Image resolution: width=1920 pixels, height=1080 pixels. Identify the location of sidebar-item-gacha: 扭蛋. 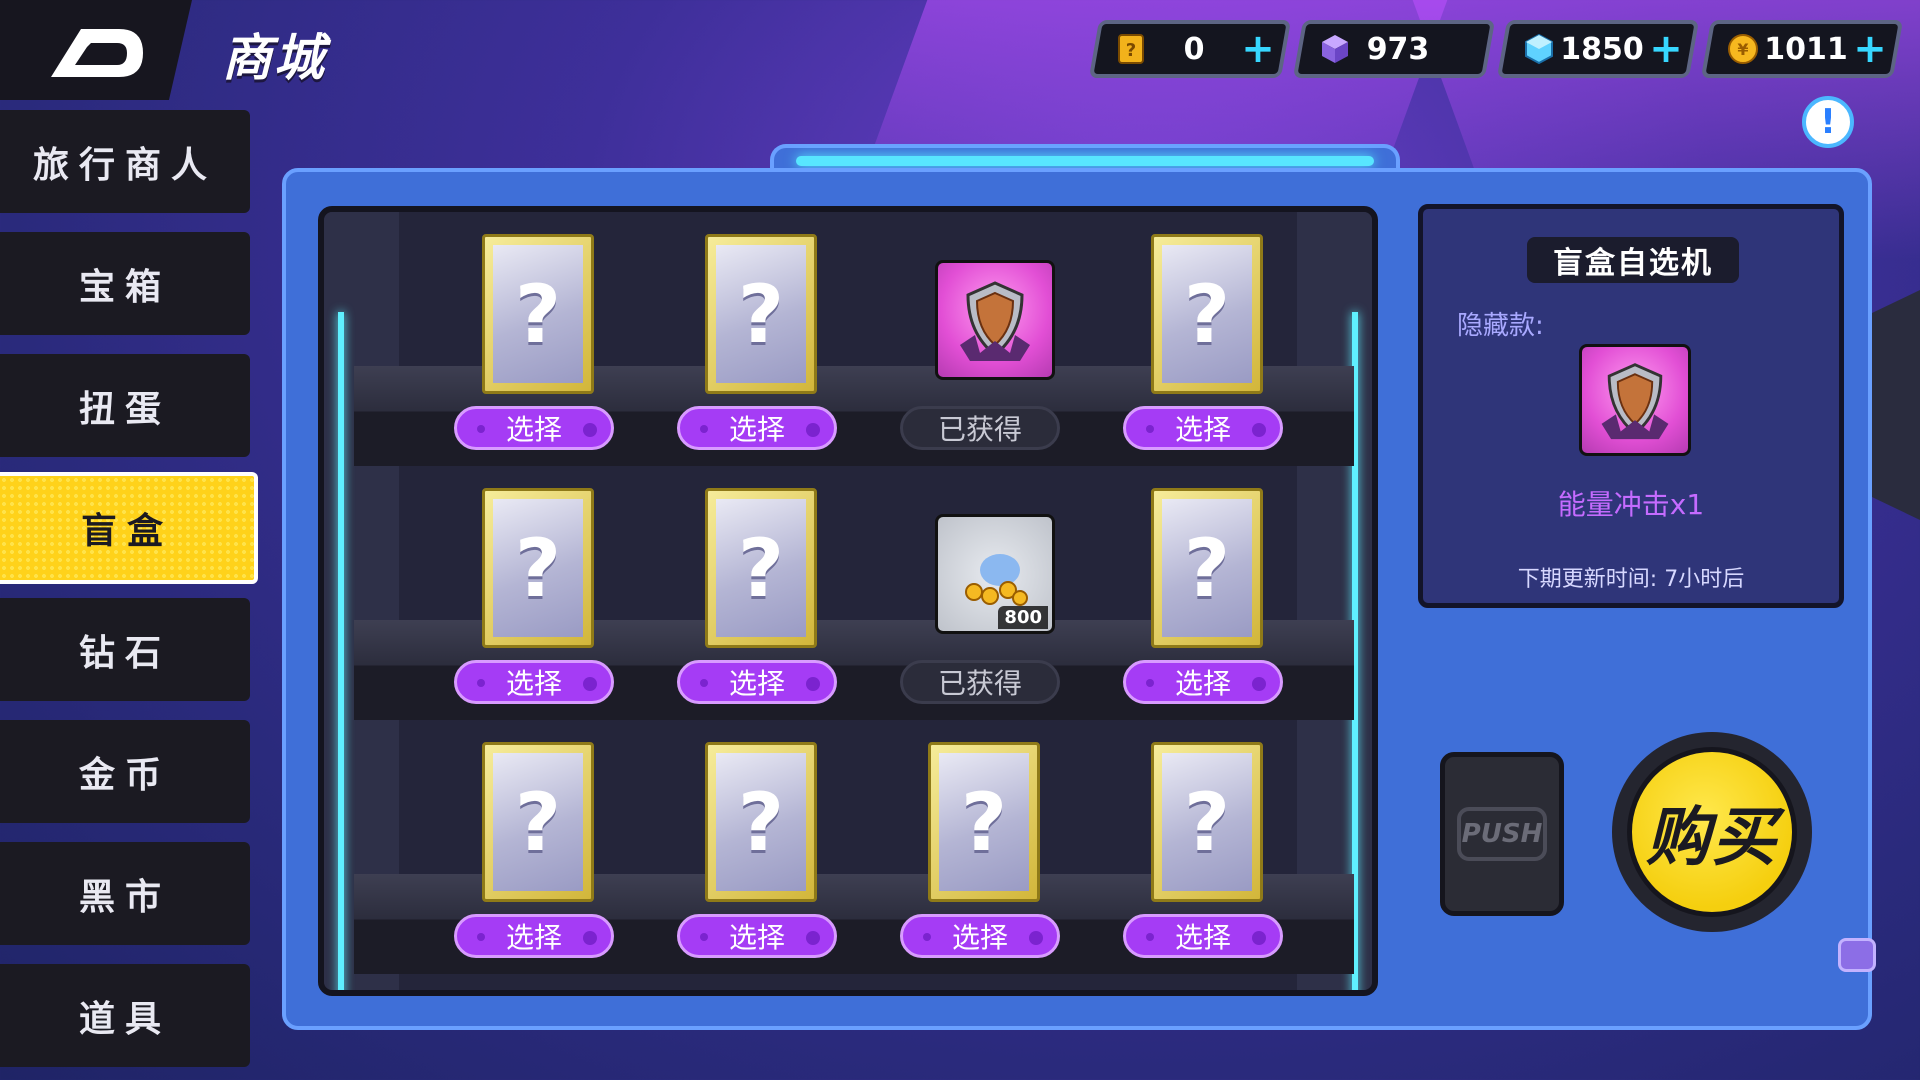
(125, 405).